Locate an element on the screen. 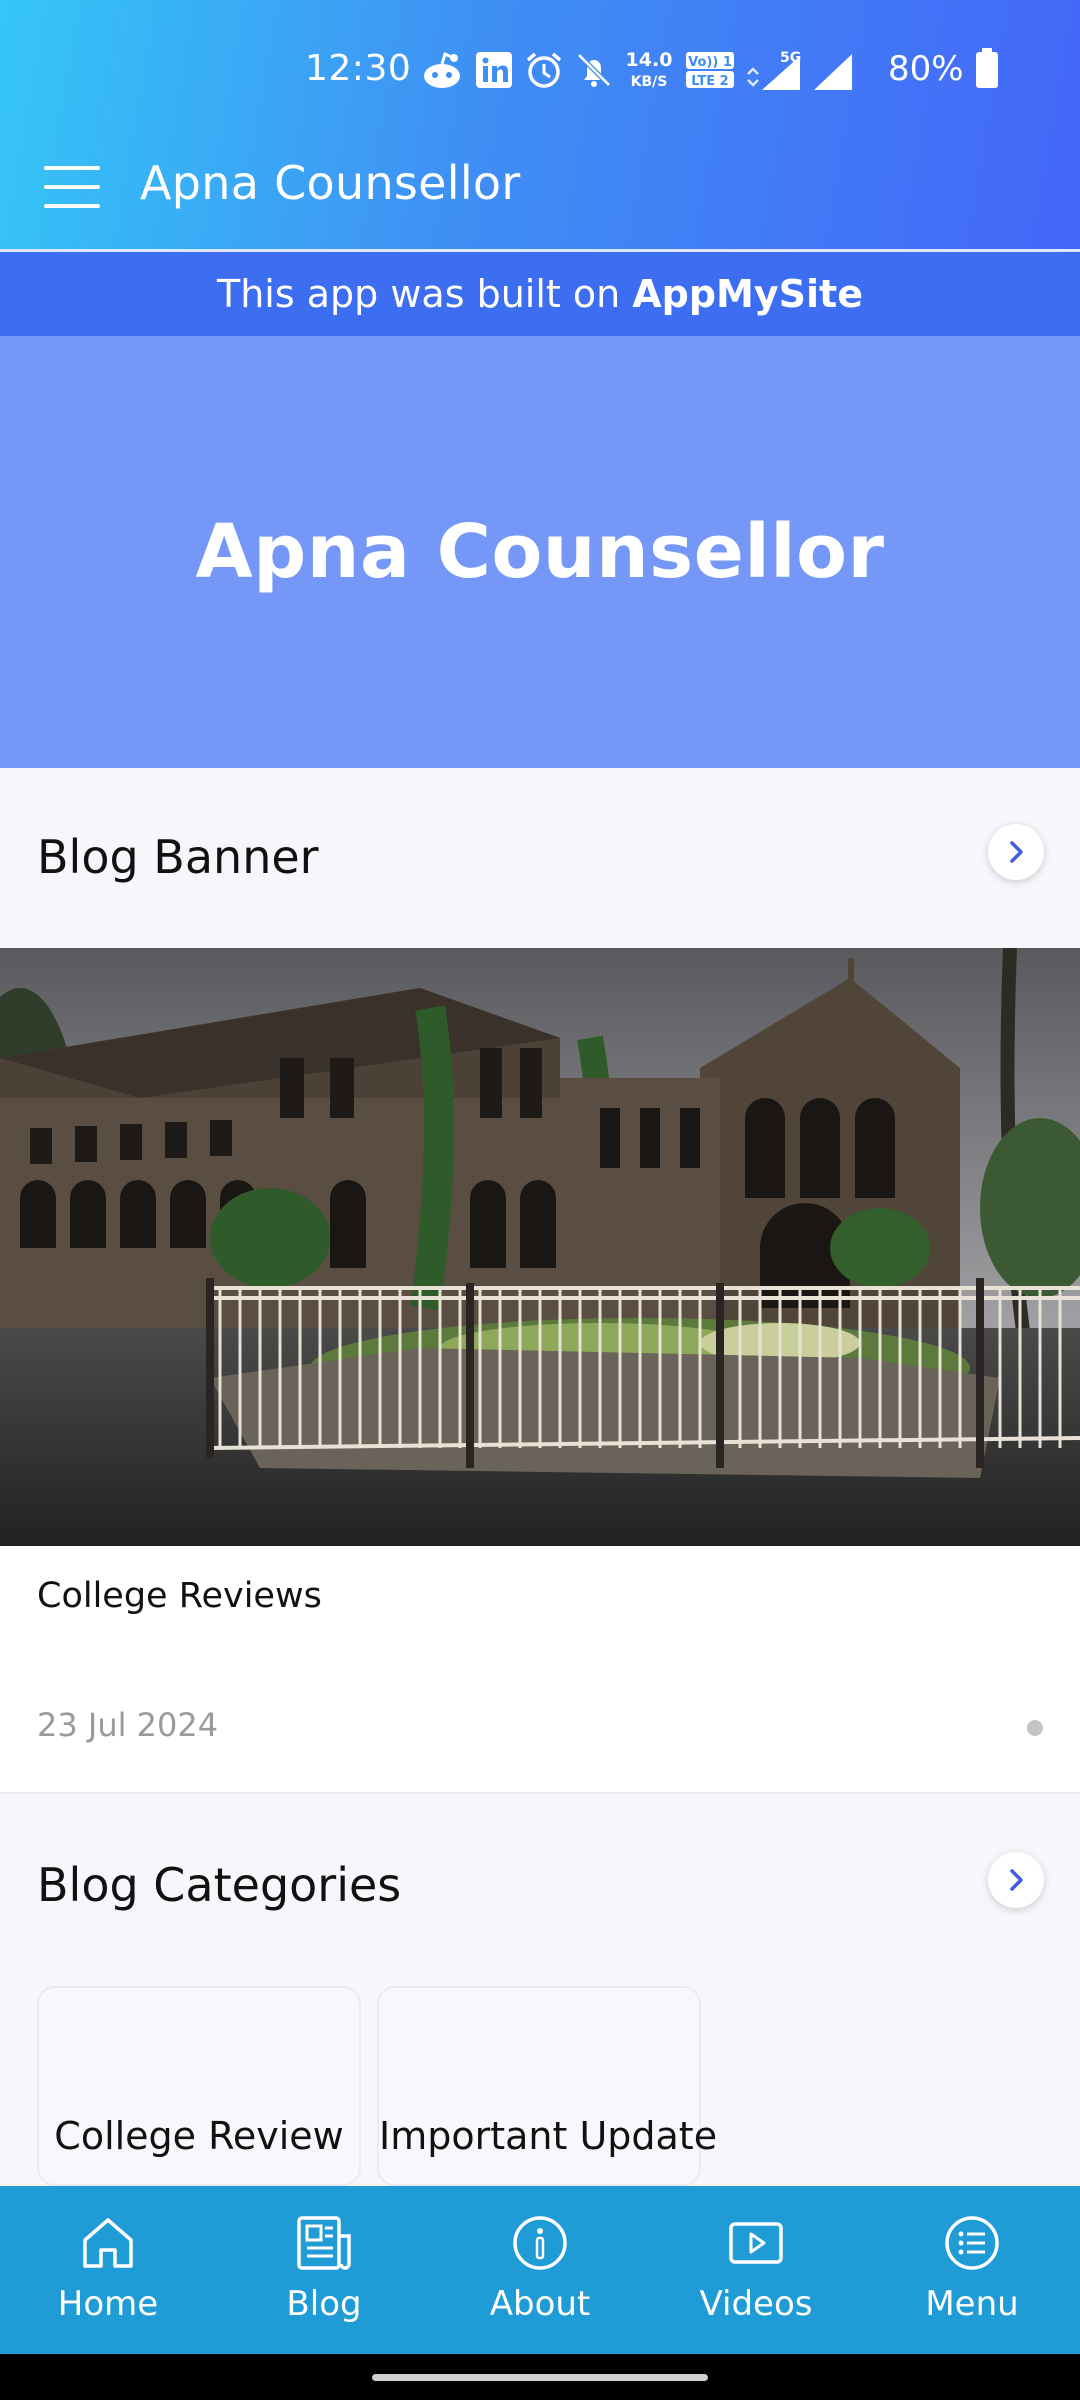  home-icon is located at coordinates (108, 2243).